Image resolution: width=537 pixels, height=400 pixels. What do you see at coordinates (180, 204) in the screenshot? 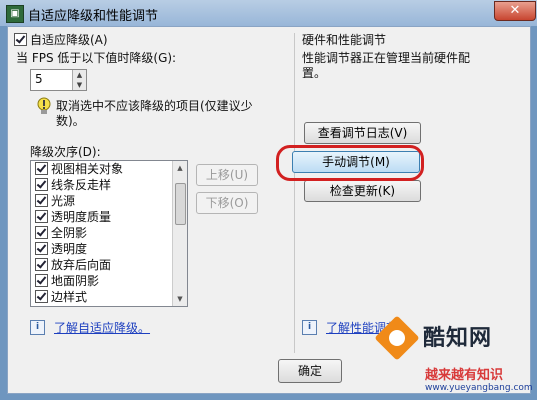
I see `scroll-thumb` at bounding box center [180, 204].